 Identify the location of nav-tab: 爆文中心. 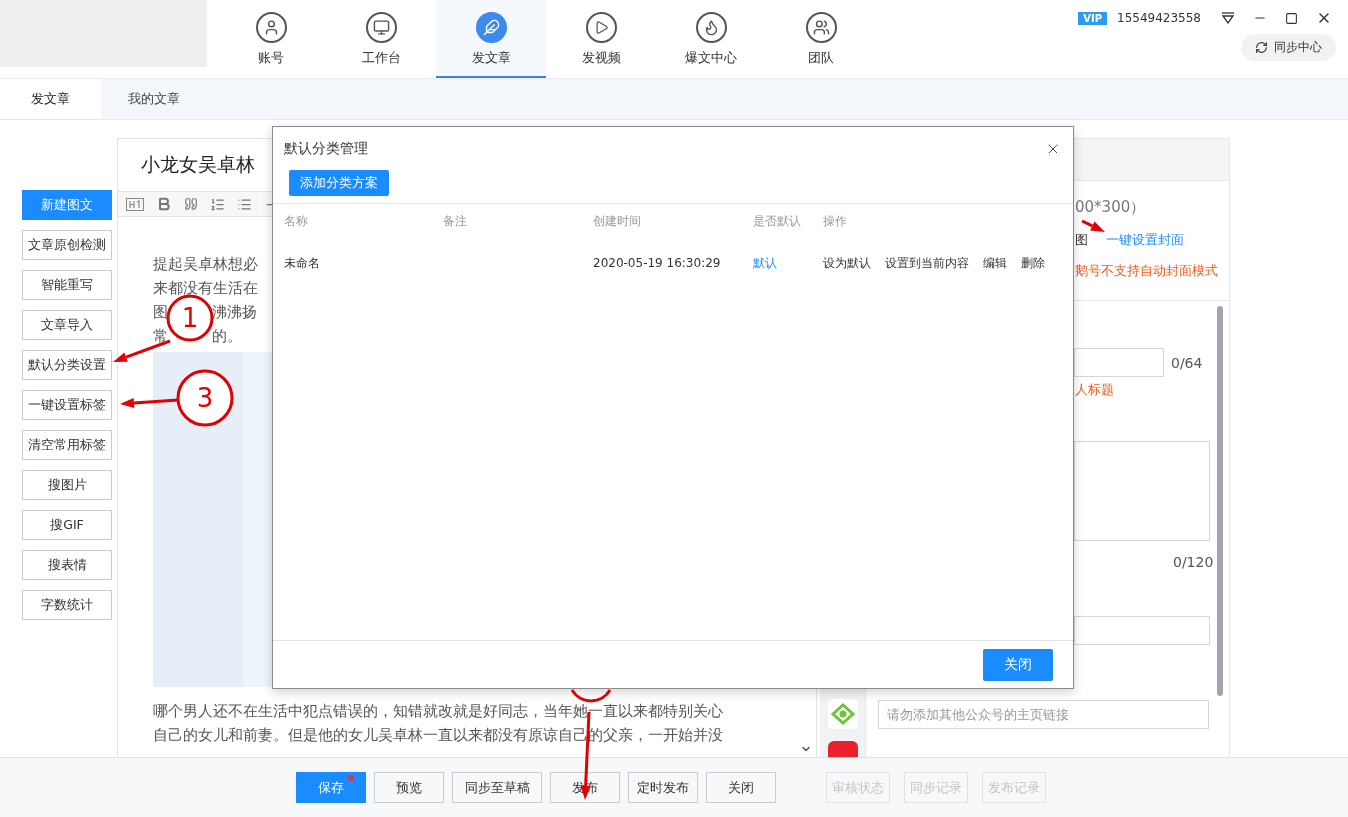
(711, 39).